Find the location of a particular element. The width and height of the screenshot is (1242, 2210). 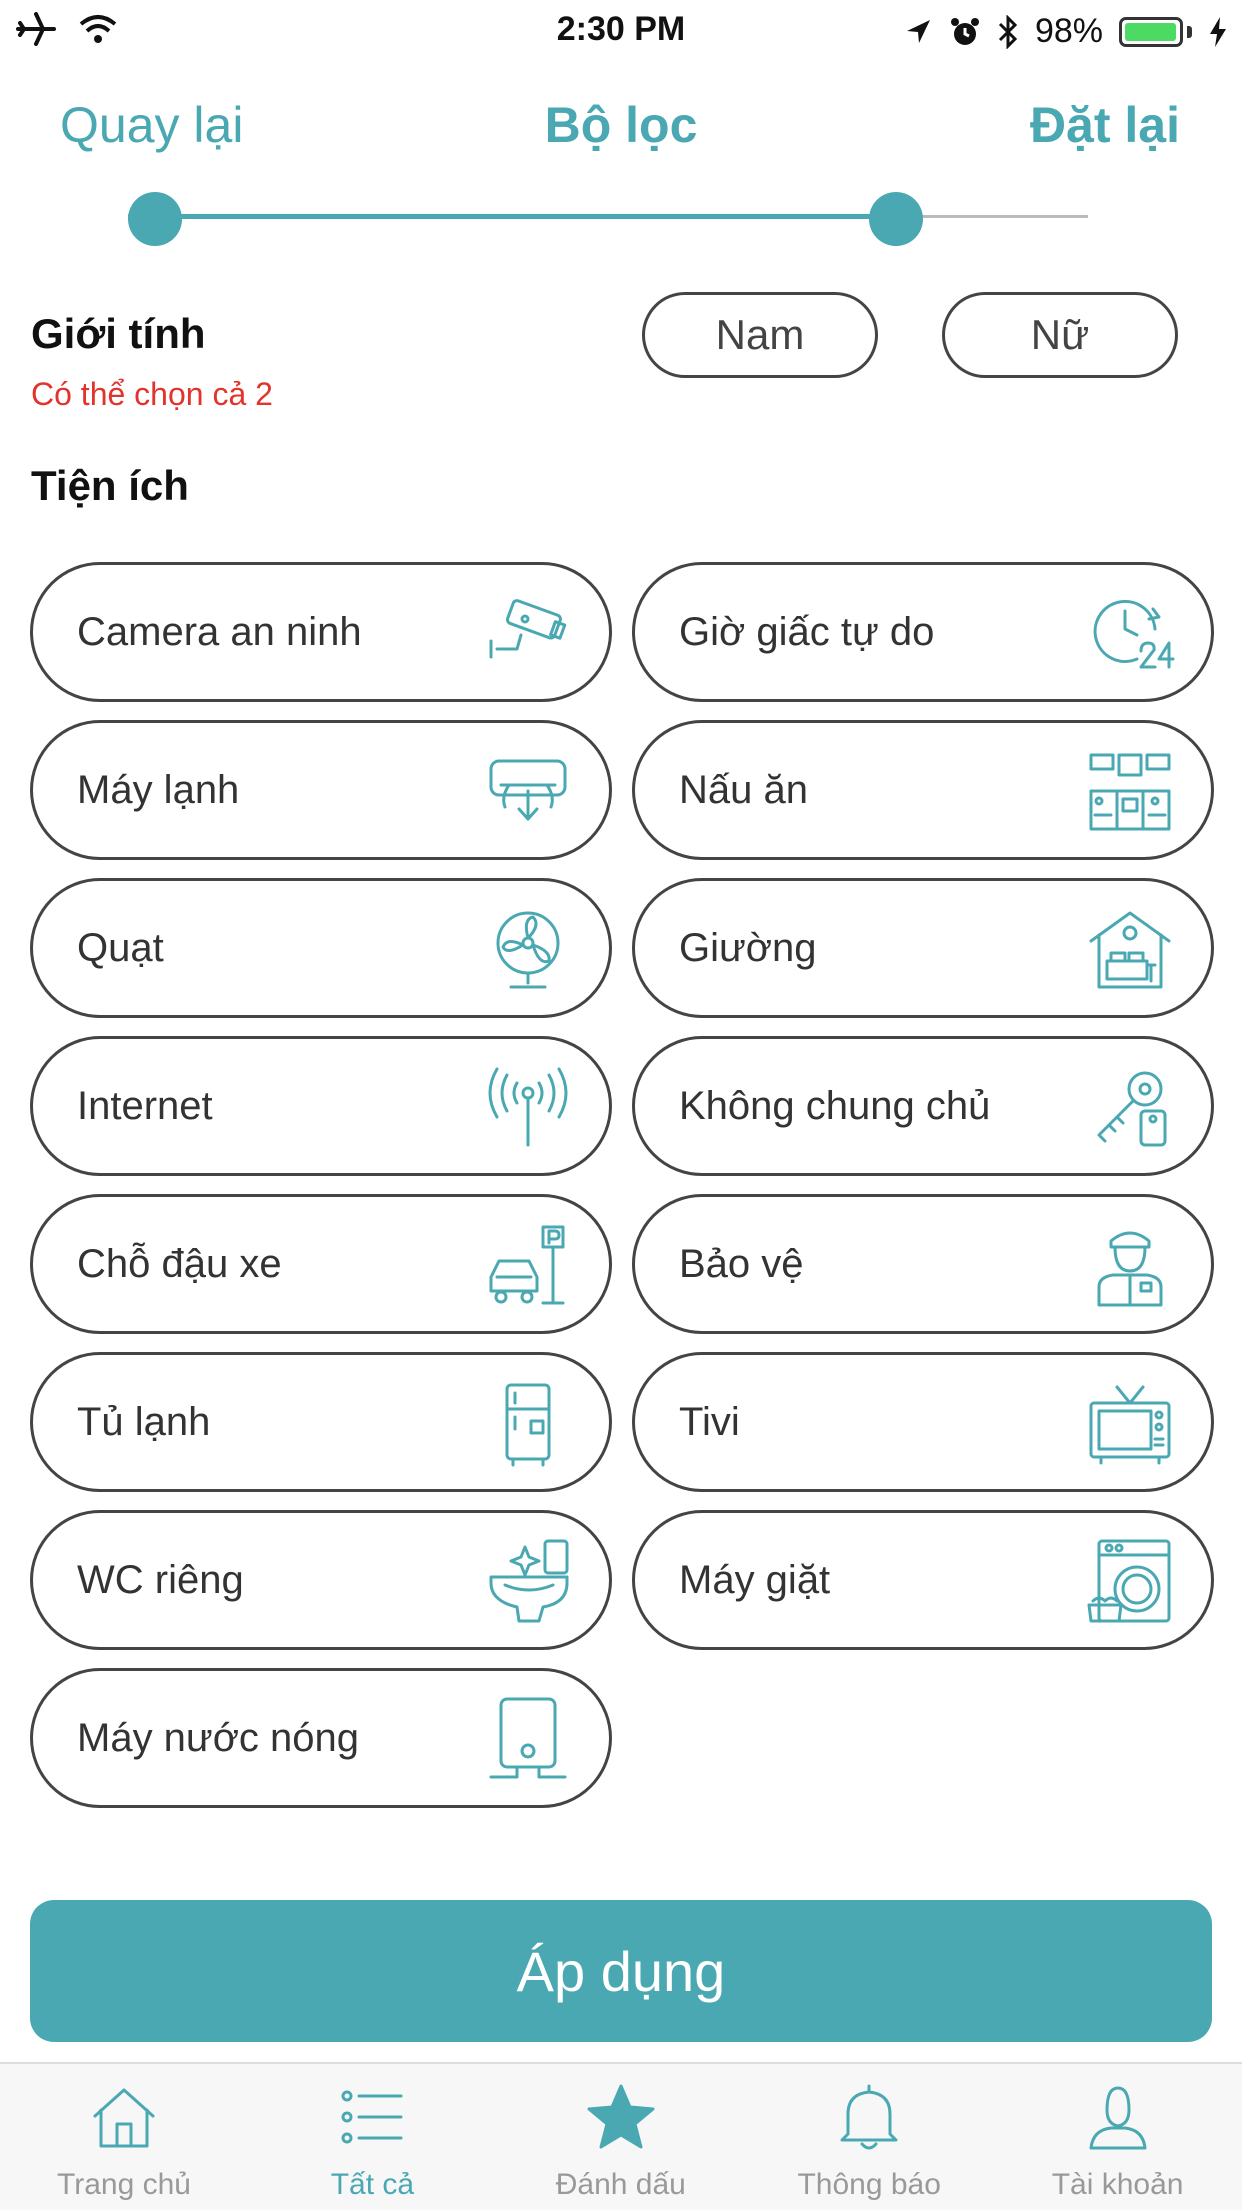

reset-button: Đặt lại is located at coordinates (1105, 125).